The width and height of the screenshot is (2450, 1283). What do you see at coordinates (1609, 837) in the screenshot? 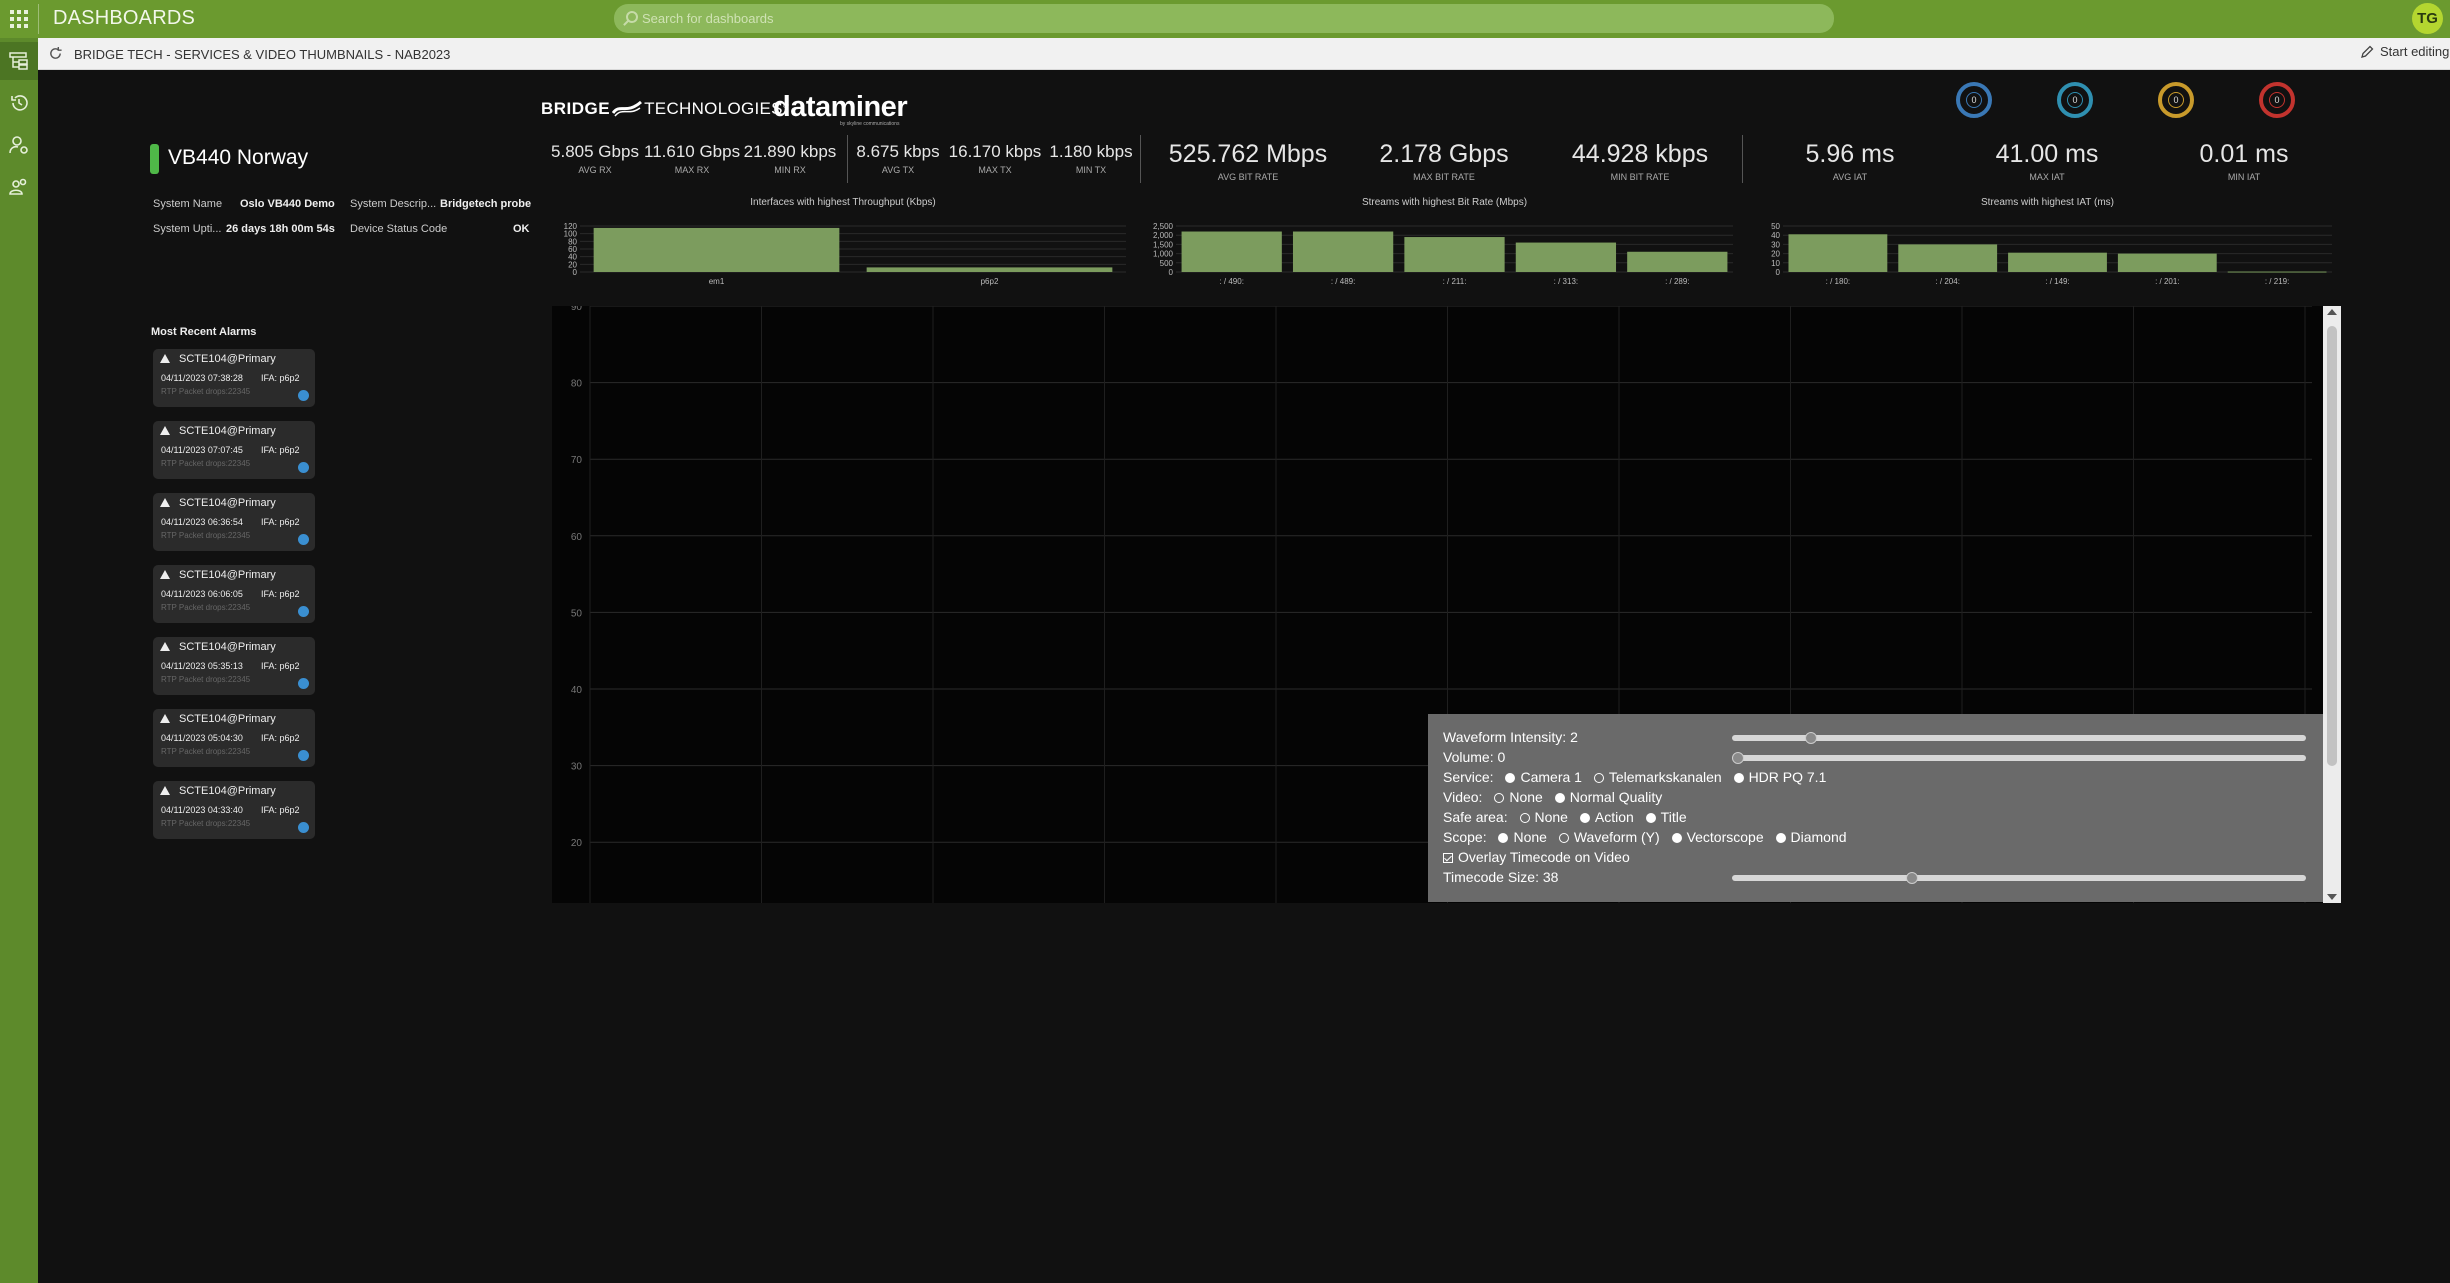
I see `scope-option-waveform: Waveform (Y)` at bounding box center [1609, 837].